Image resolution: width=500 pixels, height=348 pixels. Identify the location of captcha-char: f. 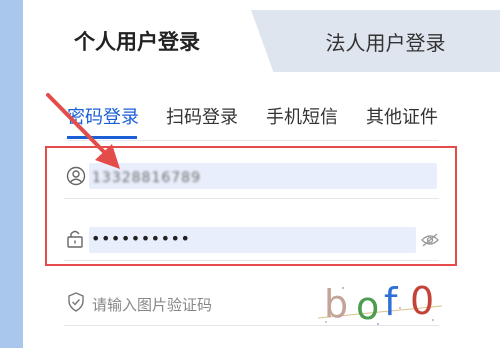
(391, 302).